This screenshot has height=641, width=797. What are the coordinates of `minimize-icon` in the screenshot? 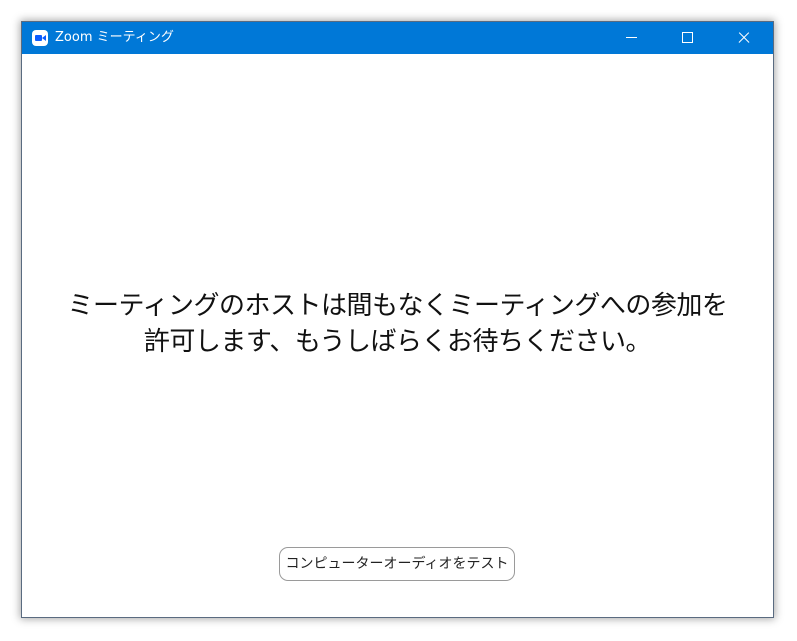 It's located at (631, 37).